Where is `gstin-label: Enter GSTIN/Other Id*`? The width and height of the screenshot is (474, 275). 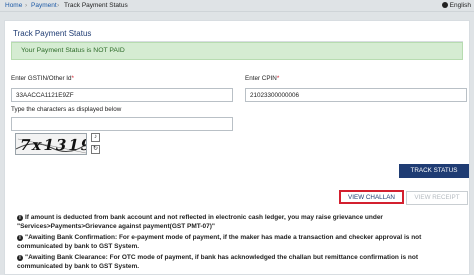
gstin-label: Enter GSTIN/Other Id* is located at coordinates (42, 78).